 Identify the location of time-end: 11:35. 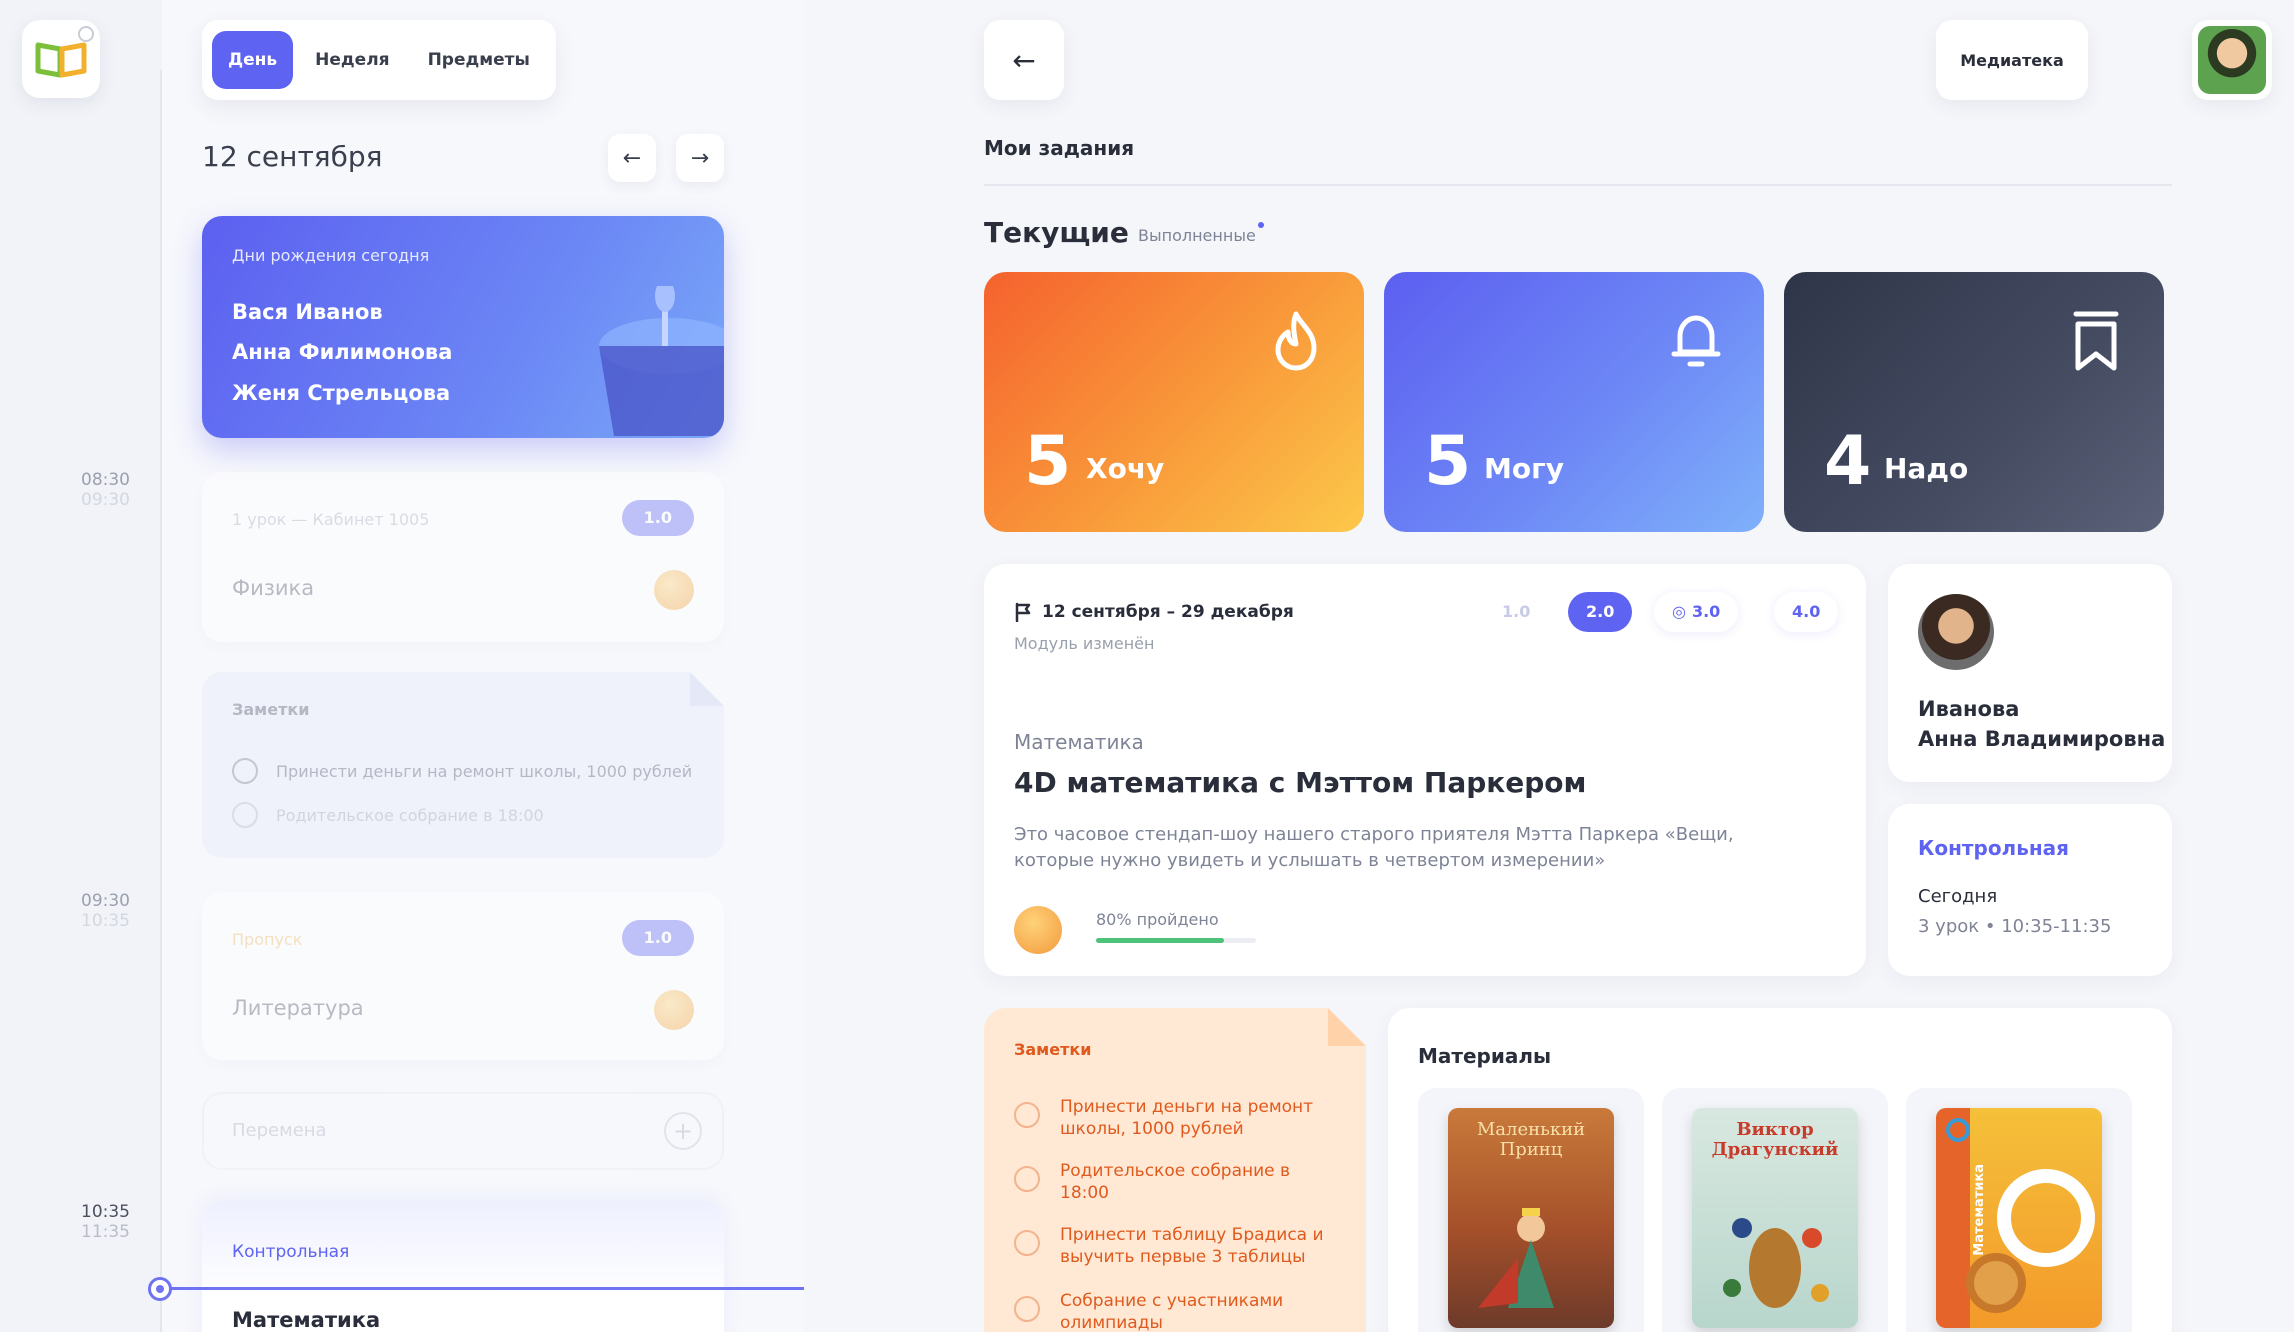
(105, 1232).